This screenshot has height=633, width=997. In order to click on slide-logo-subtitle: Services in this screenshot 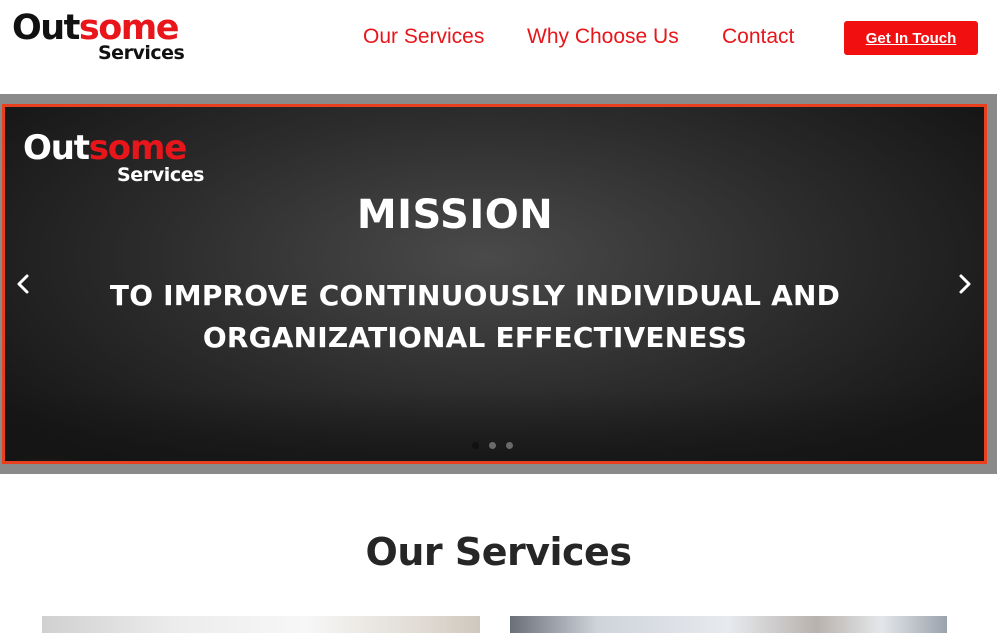, I will do `click(161, 175)`.